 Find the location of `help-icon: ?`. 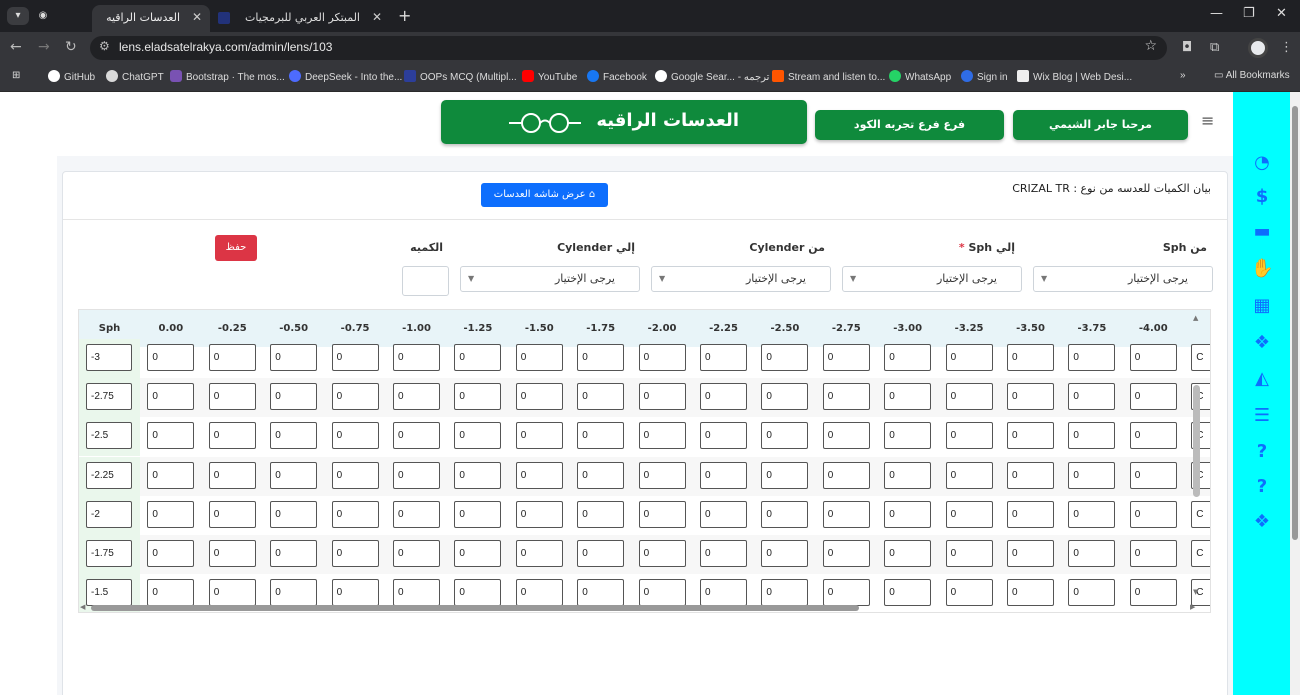

help-icon: ? is located at coordinates (1262, 452).